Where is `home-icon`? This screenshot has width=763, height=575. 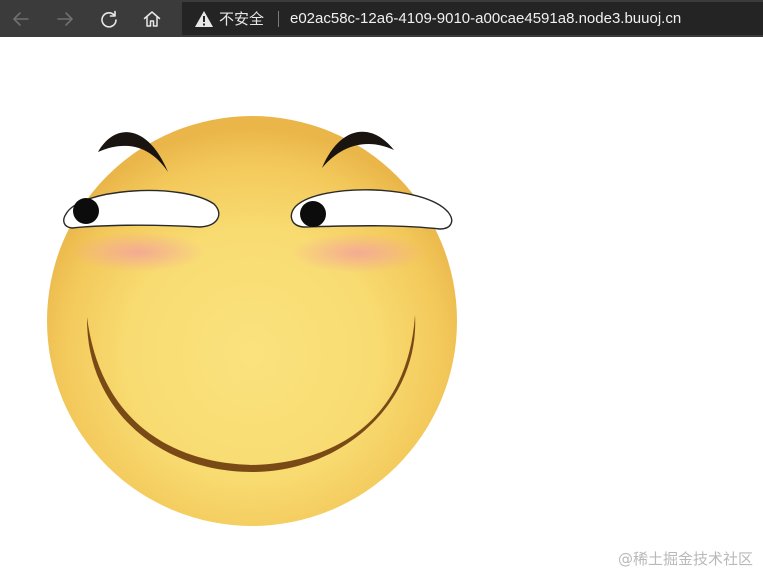
home-icon is located at coordinates (152, 18).